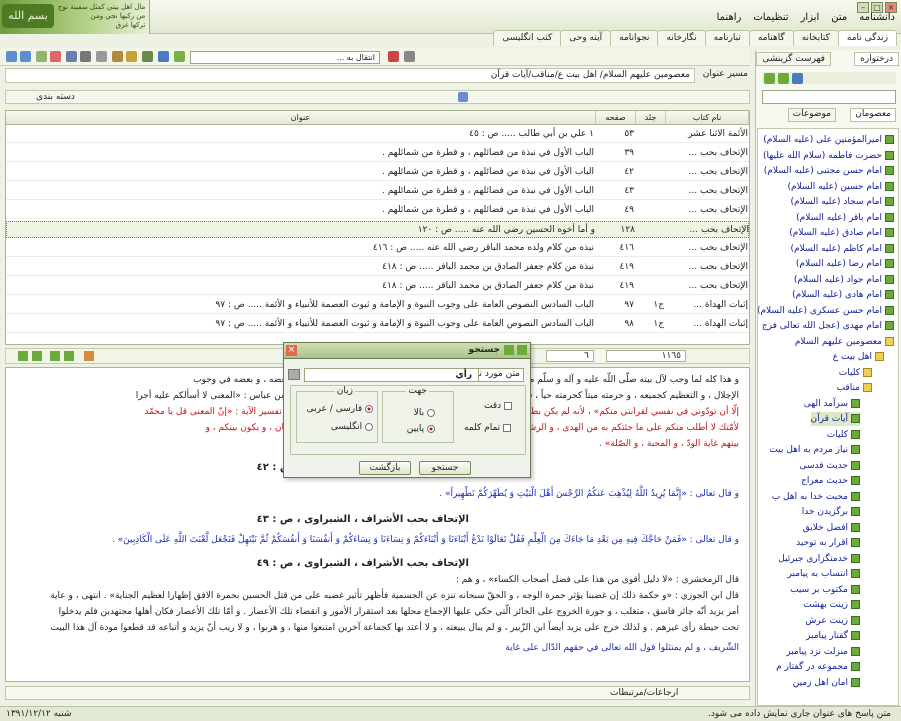 This screenshot has width=901, height=721. I want to click on tree-item: نیاز مردم به اهل بیت, so click(814, 450).